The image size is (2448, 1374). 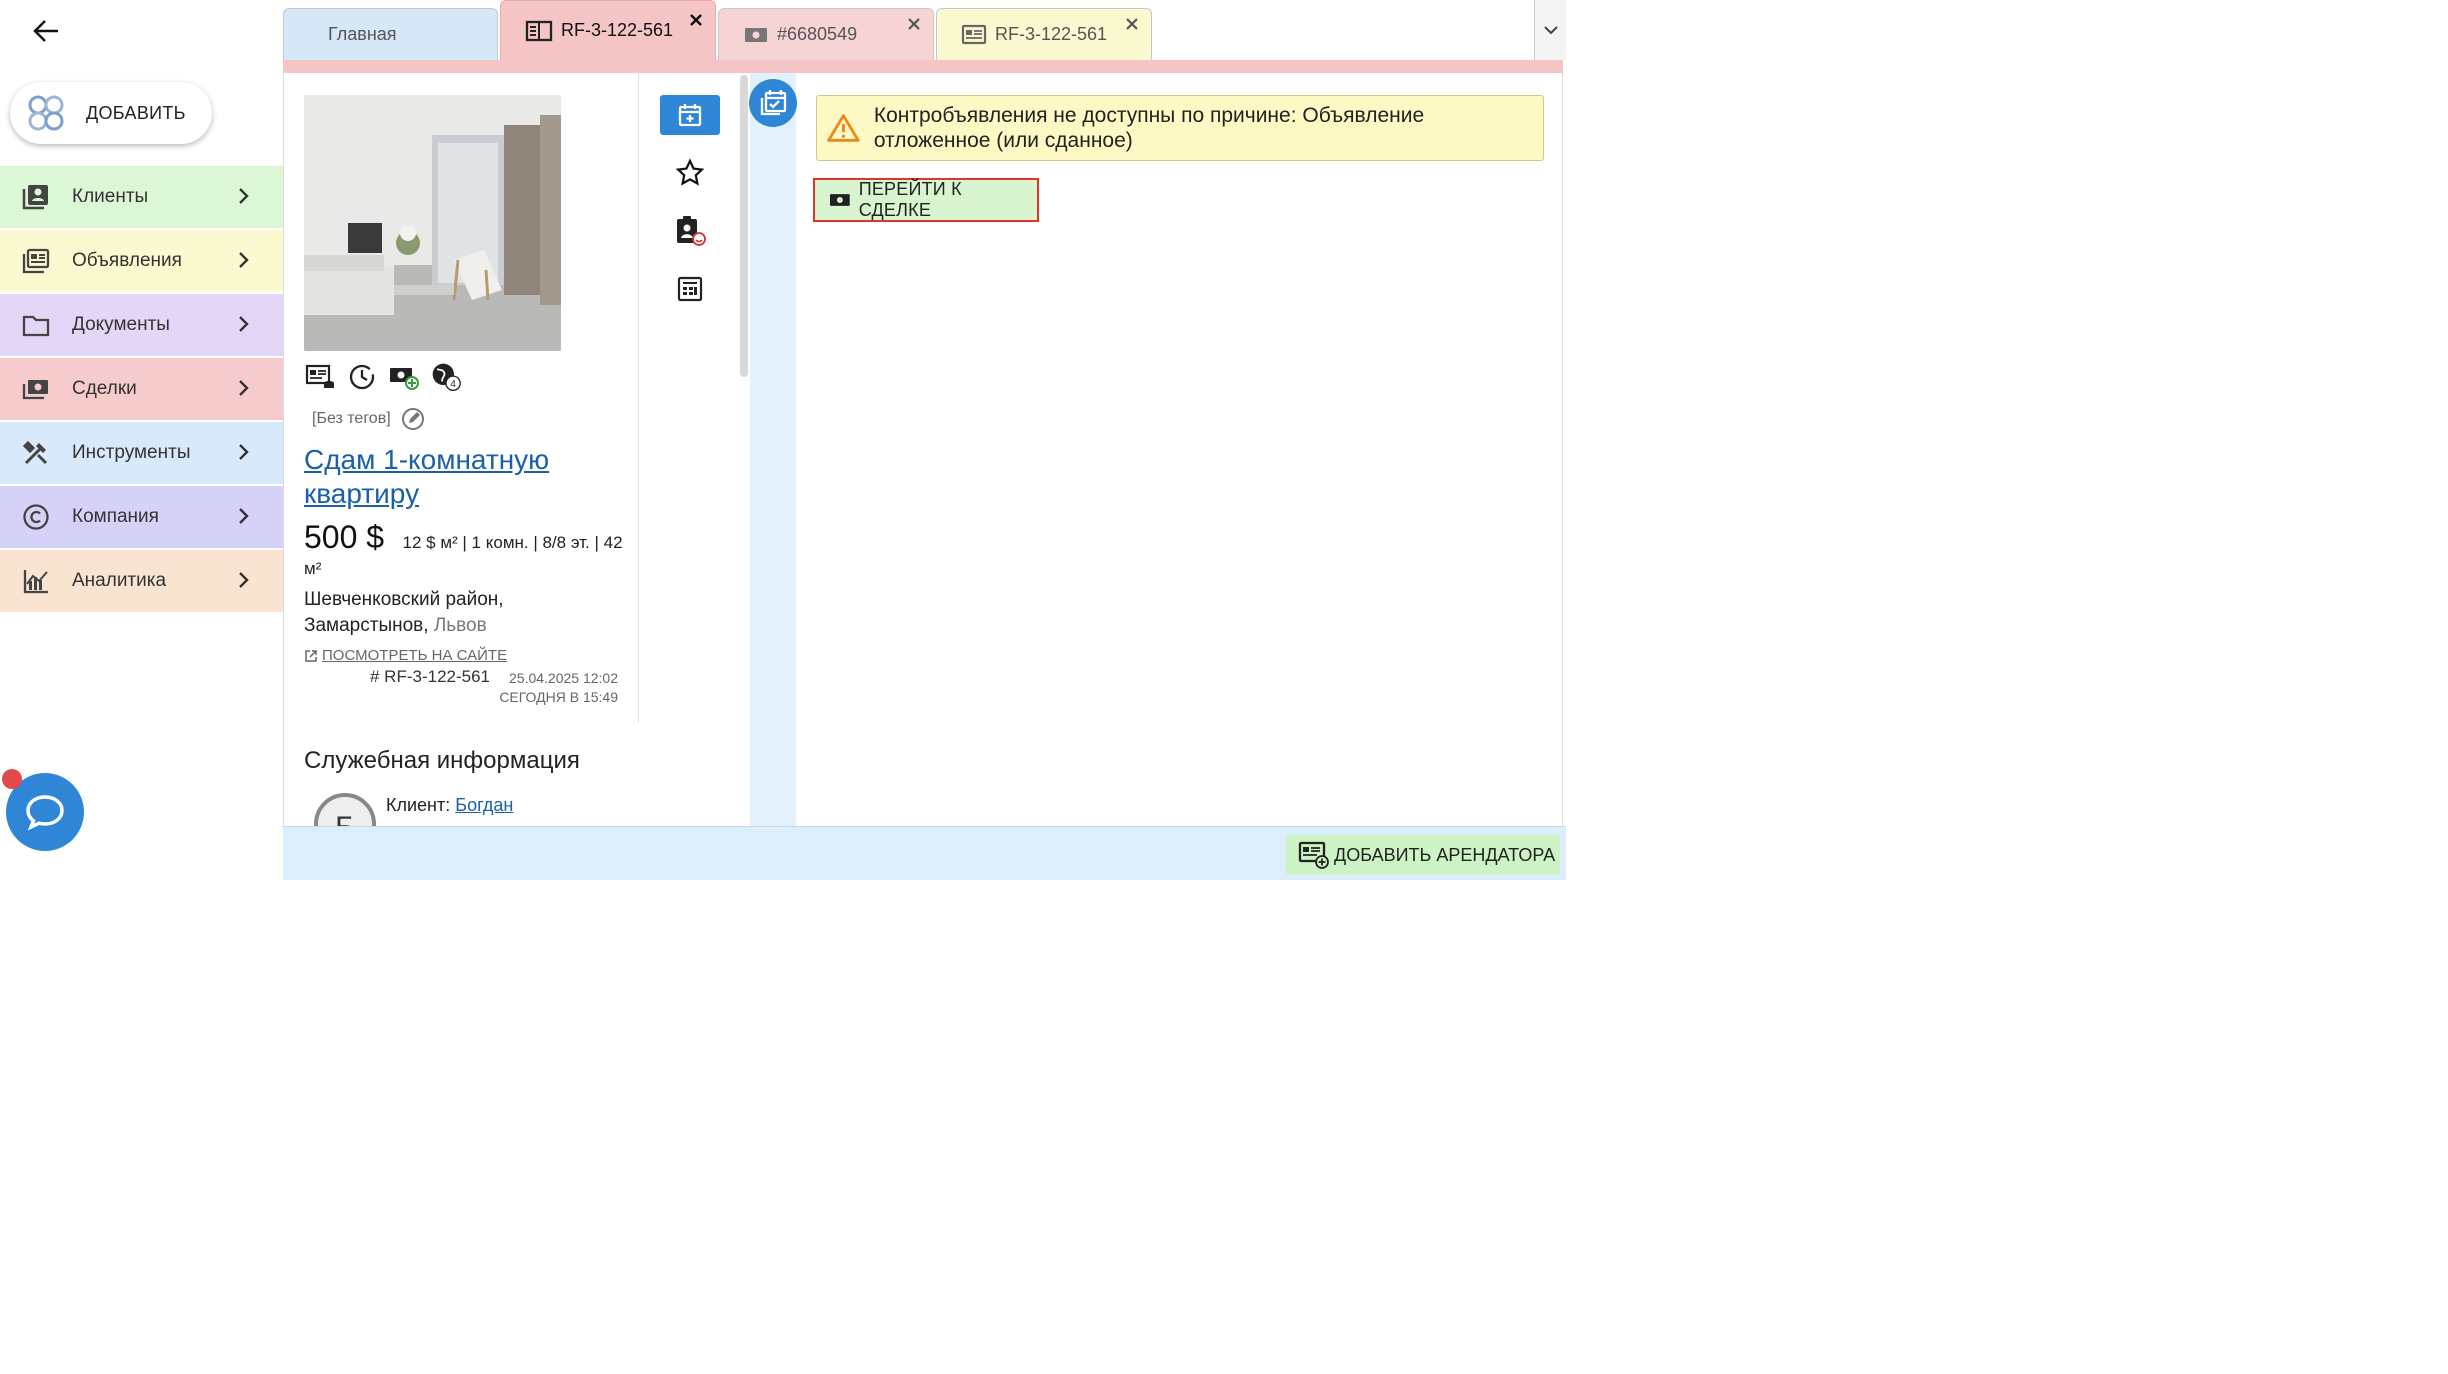 I want to click on tab-home: Главная, so click(x=390, y=34).